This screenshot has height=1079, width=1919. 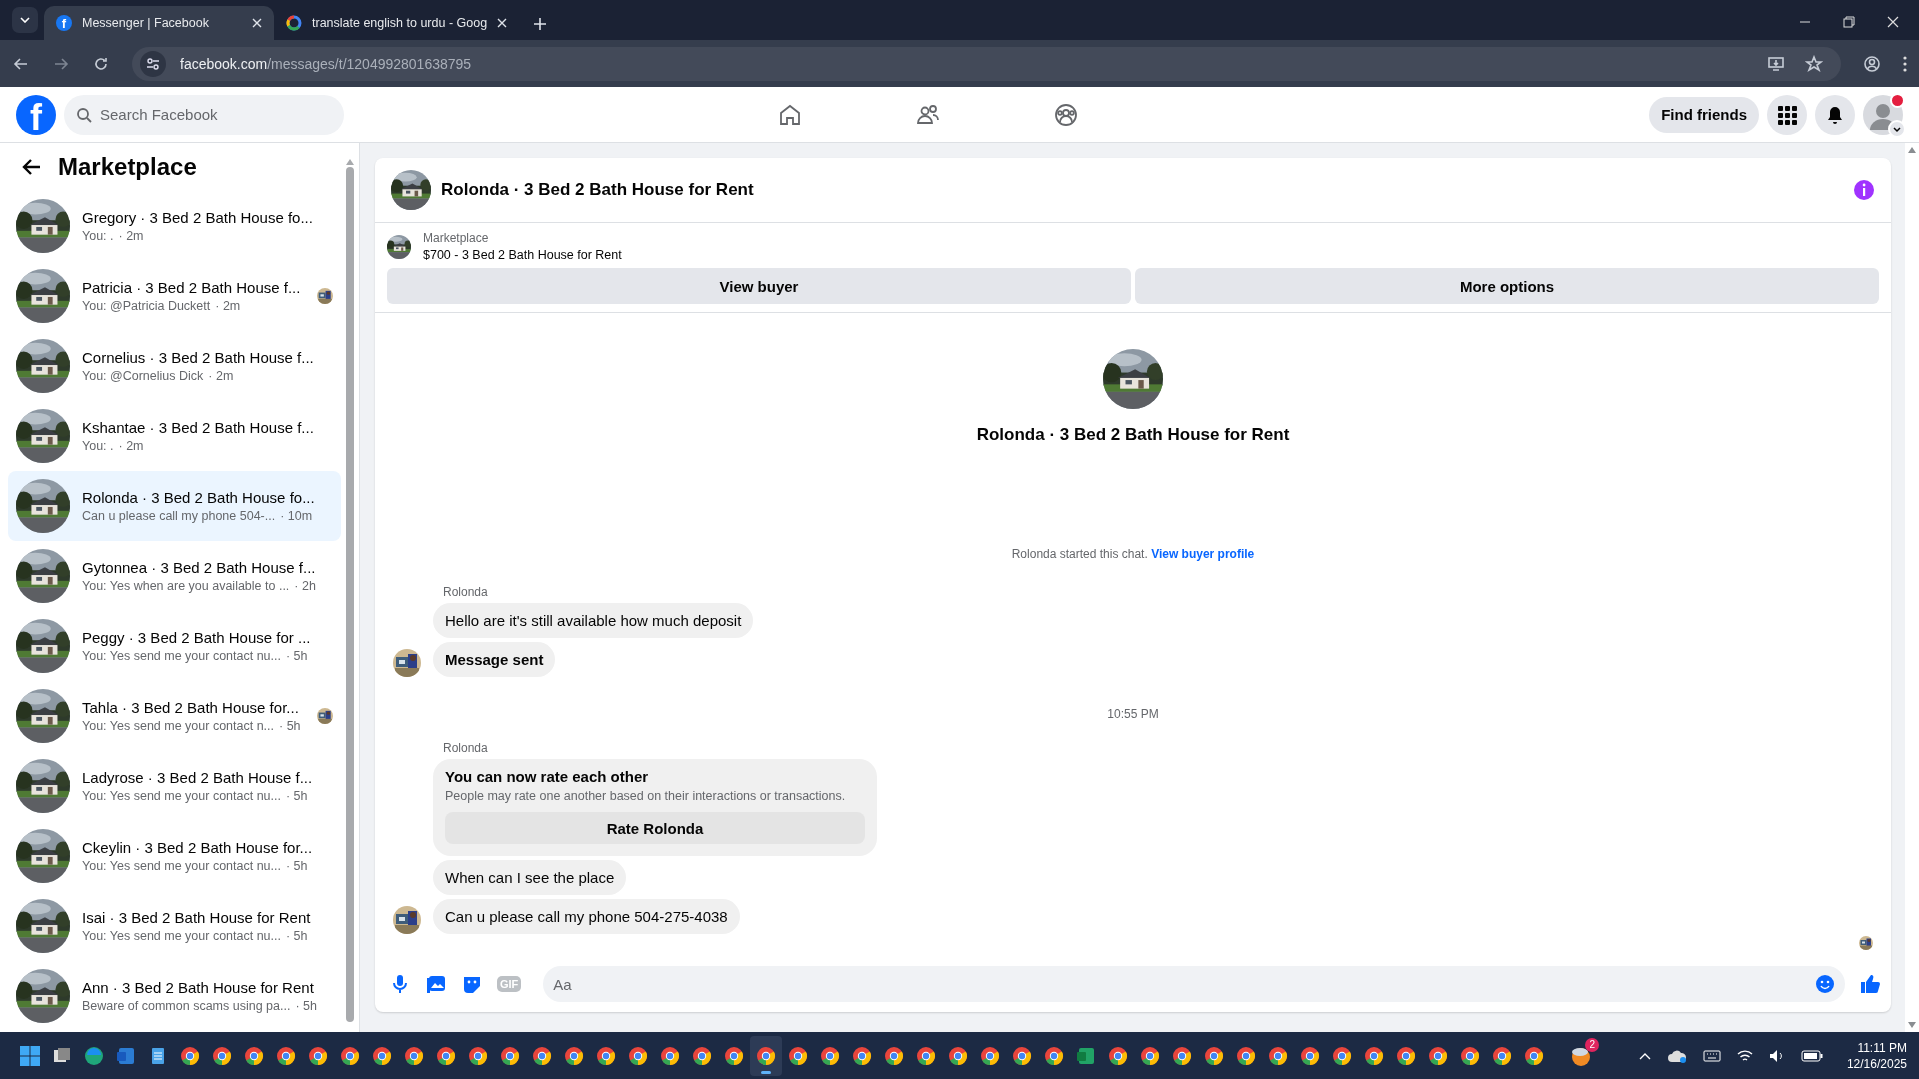 I want to click on taskbar-button, so click(x=766, y=1055).